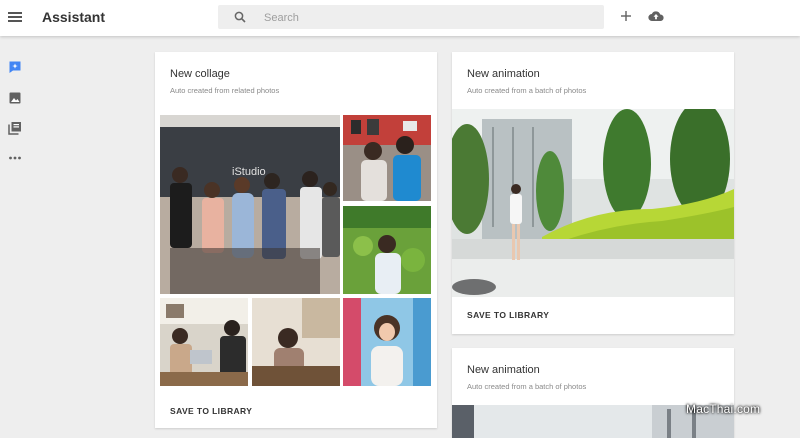 This screenshot has width=800, height=438. I want to click on search-bar, so click(411, 17).